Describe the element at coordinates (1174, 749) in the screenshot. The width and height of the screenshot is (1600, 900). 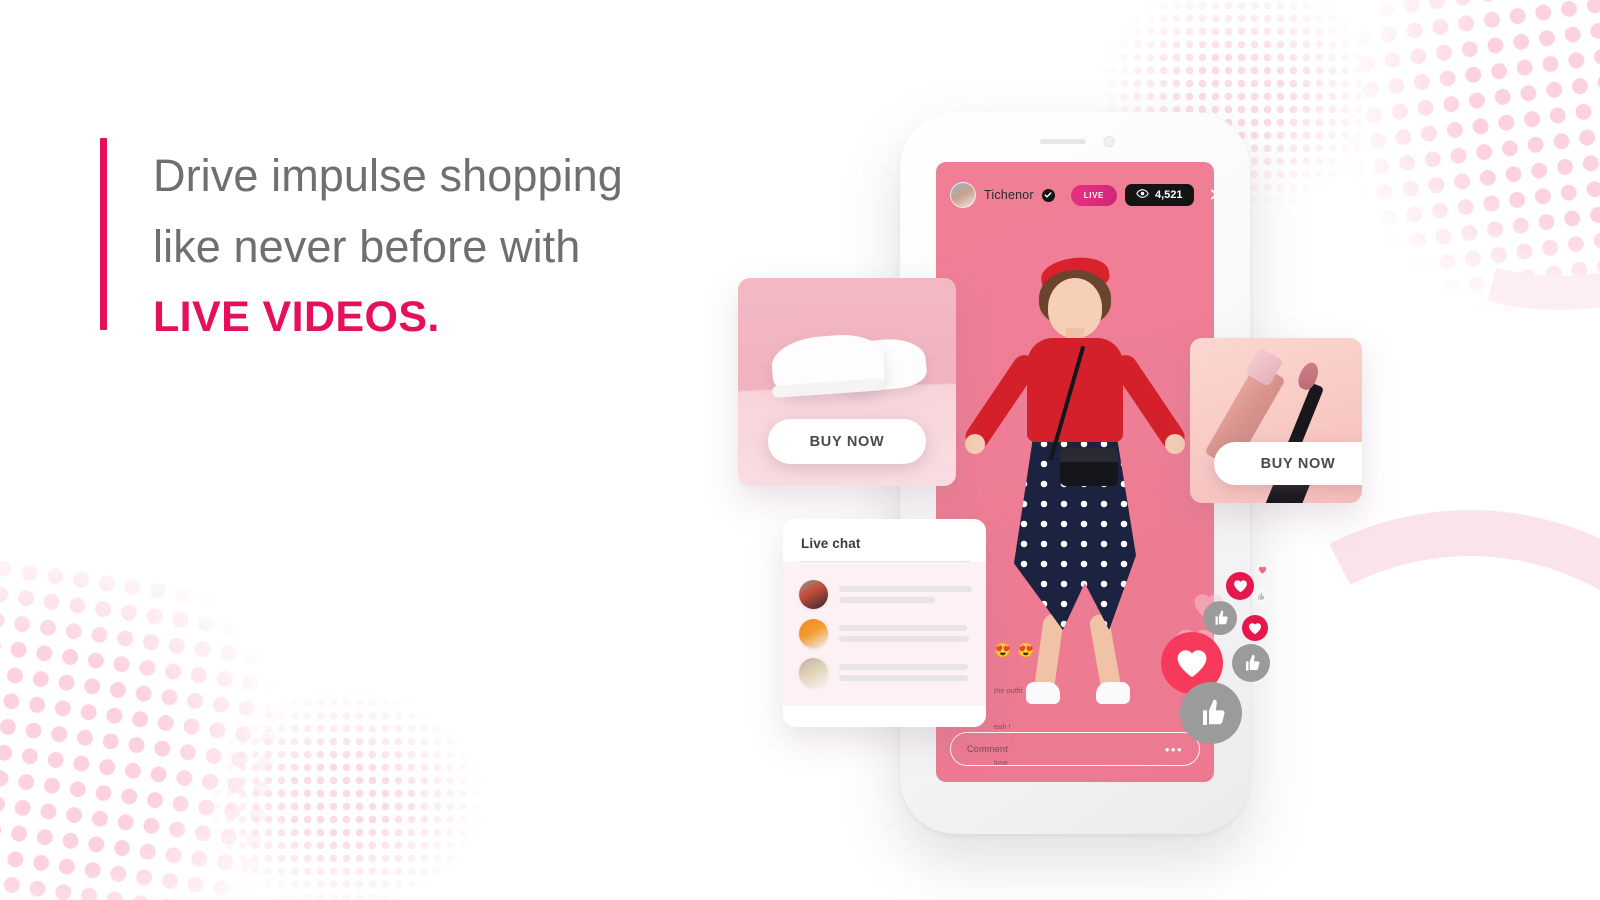
I see `more-options-icon: •••` at that location.